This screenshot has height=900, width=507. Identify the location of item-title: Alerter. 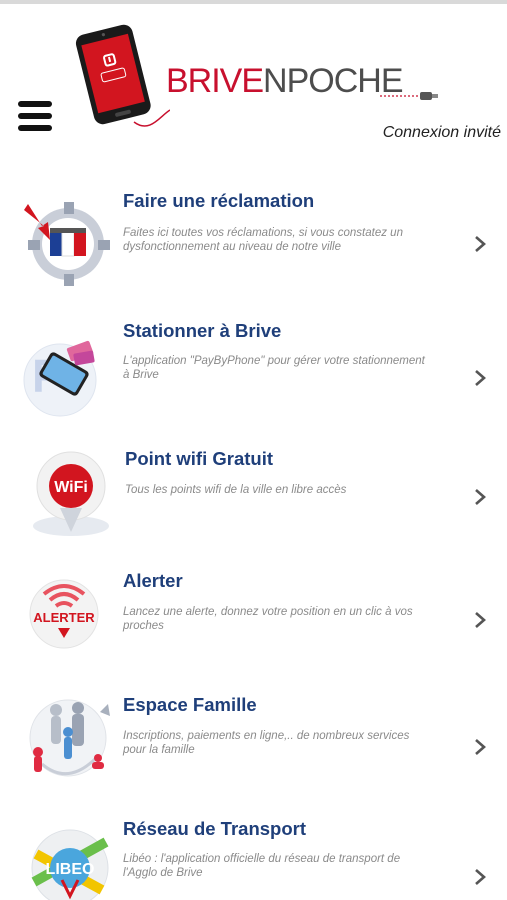
(153, 580).